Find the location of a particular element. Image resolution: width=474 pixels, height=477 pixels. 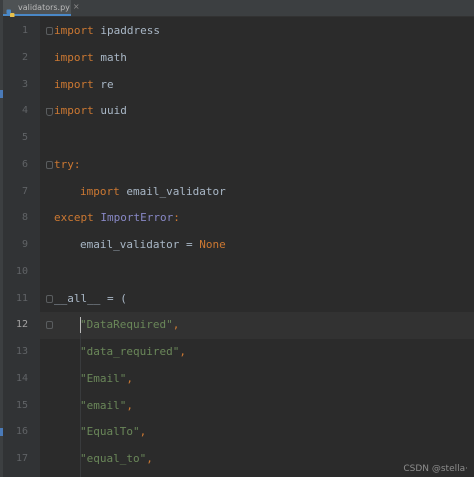

line-number: 6 is located at coordinates (24, 164).